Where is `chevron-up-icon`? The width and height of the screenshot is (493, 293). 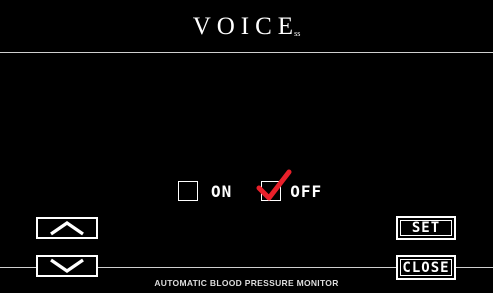
chevron-up-icon is located at coordinates (67, 228).